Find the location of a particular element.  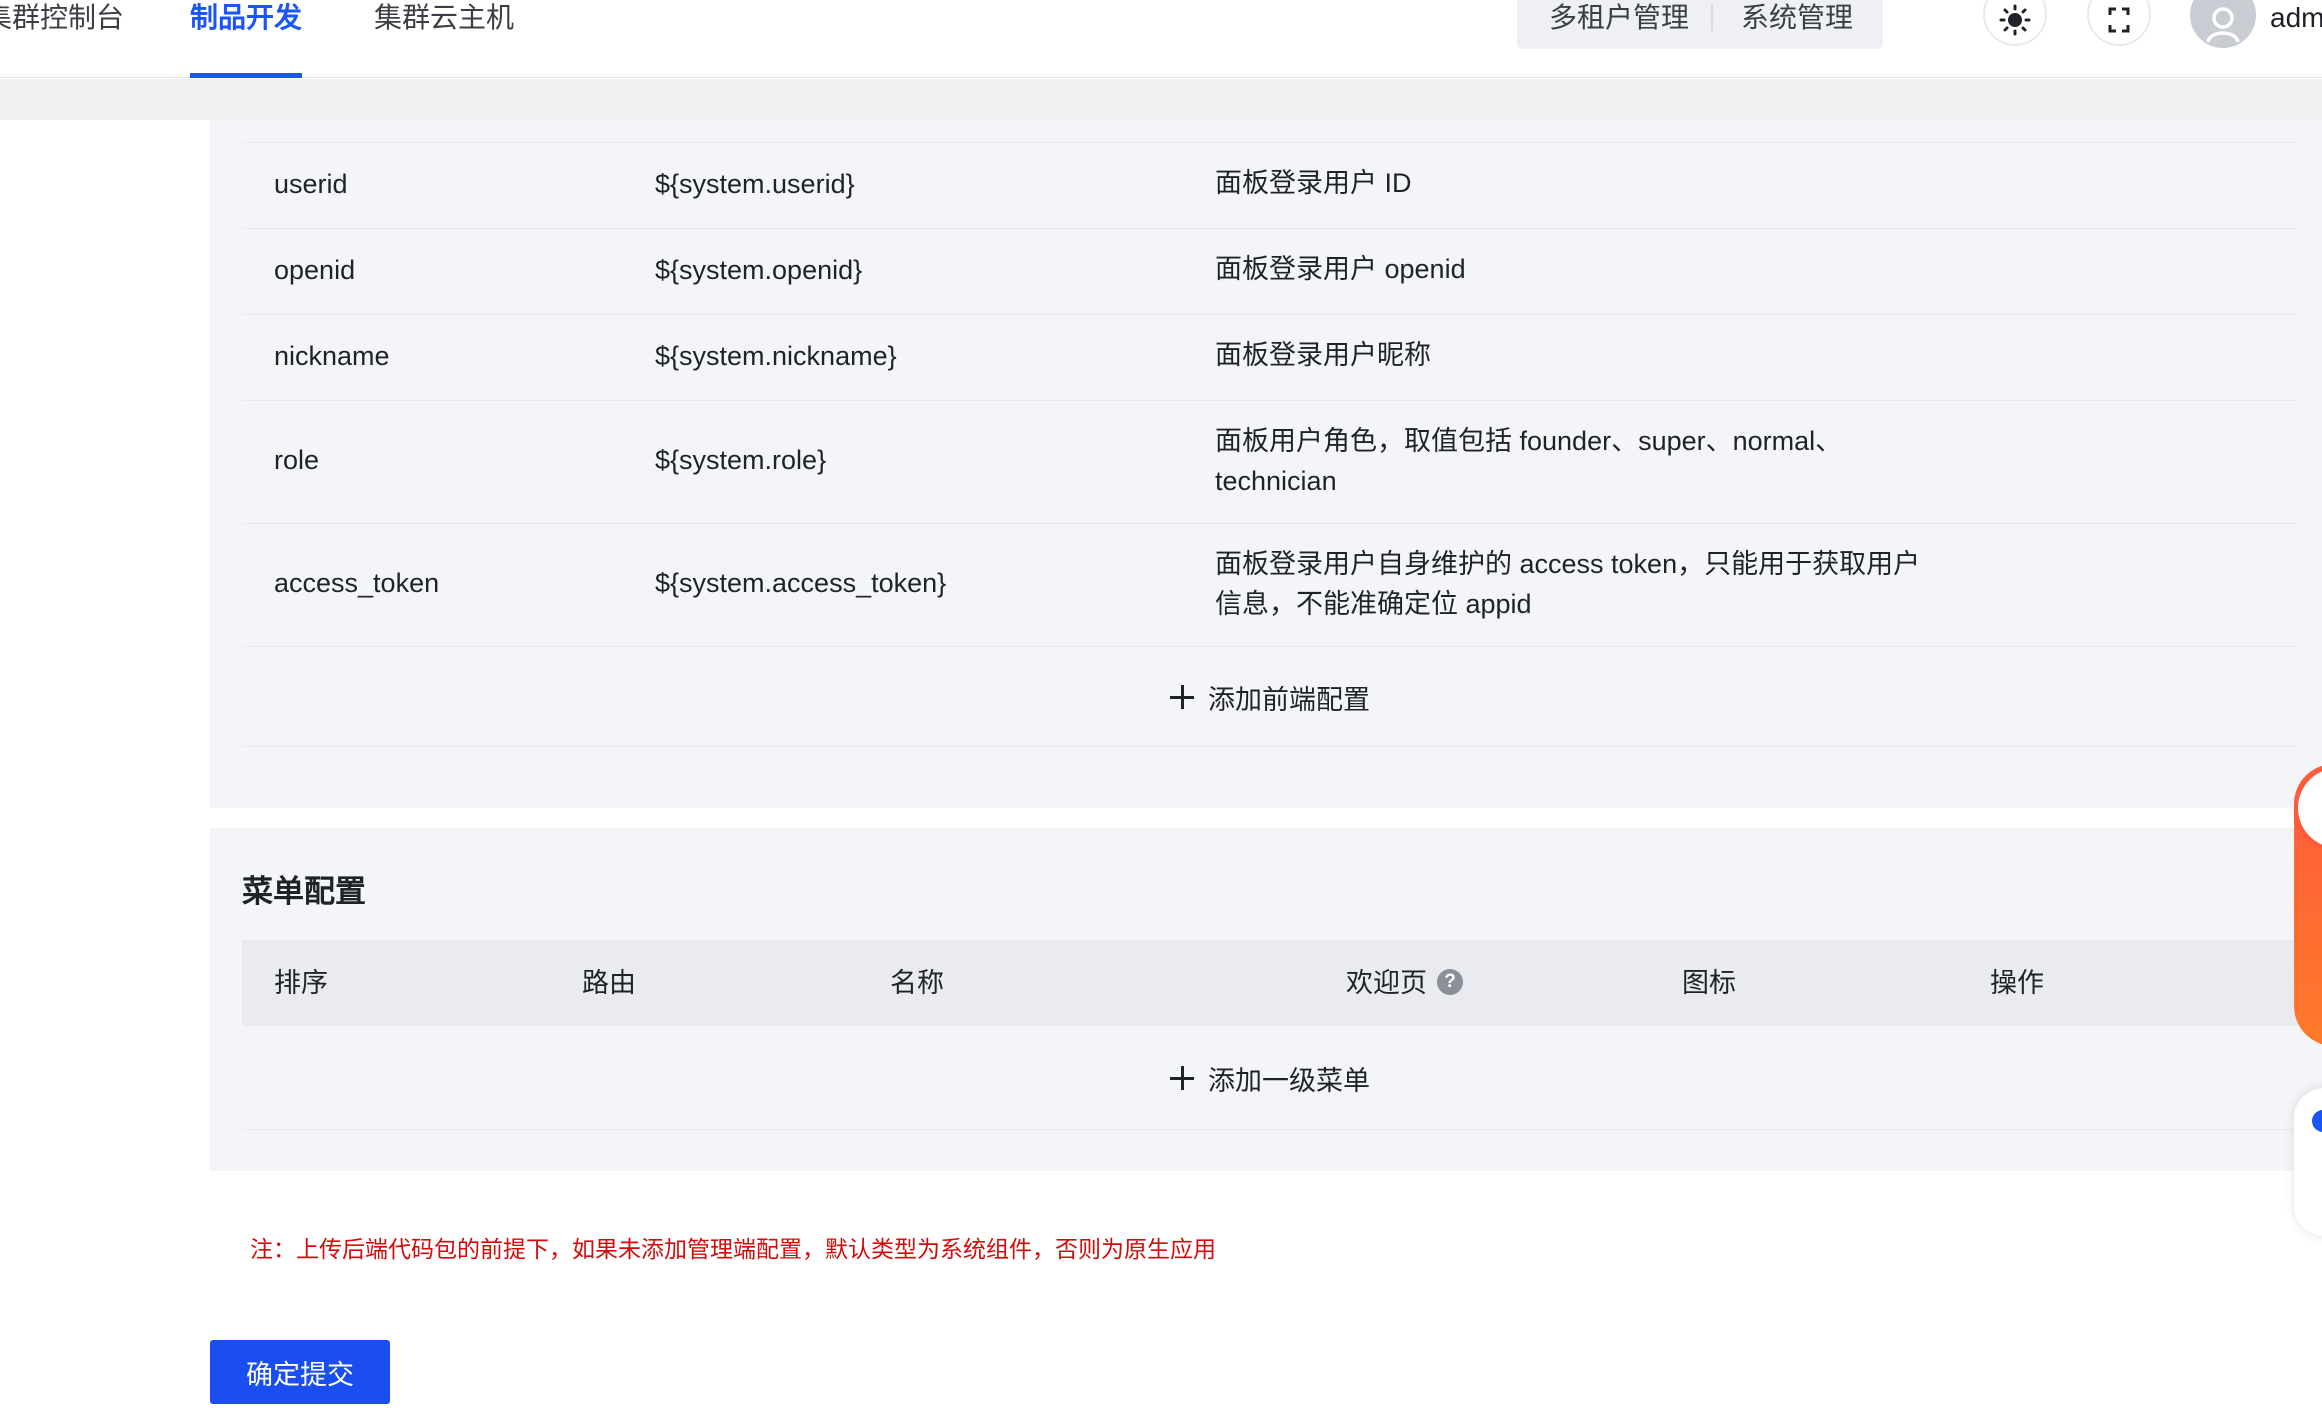

add-top-level-menu-button: 添加一级菜单 is located at coordinates (1270, 1078).